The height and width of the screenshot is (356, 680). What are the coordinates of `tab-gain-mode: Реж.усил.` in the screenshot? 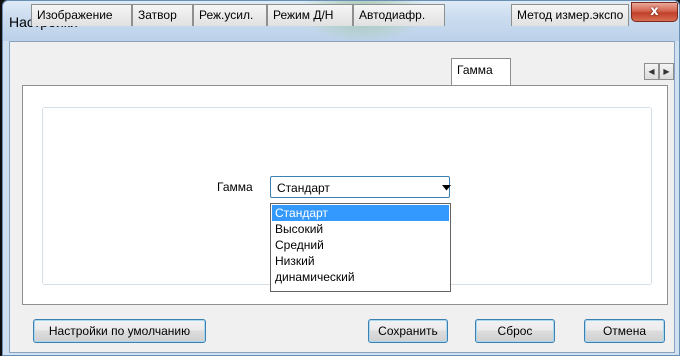 It's located at (230, 15).